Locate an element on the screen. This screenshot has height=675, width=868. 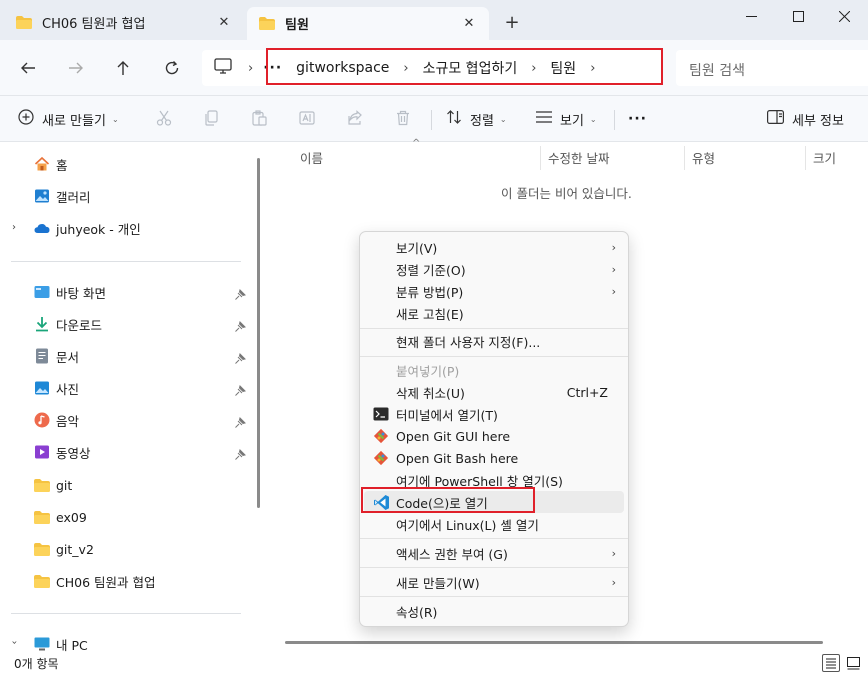
git-icon is located at coordinates (381, 436).